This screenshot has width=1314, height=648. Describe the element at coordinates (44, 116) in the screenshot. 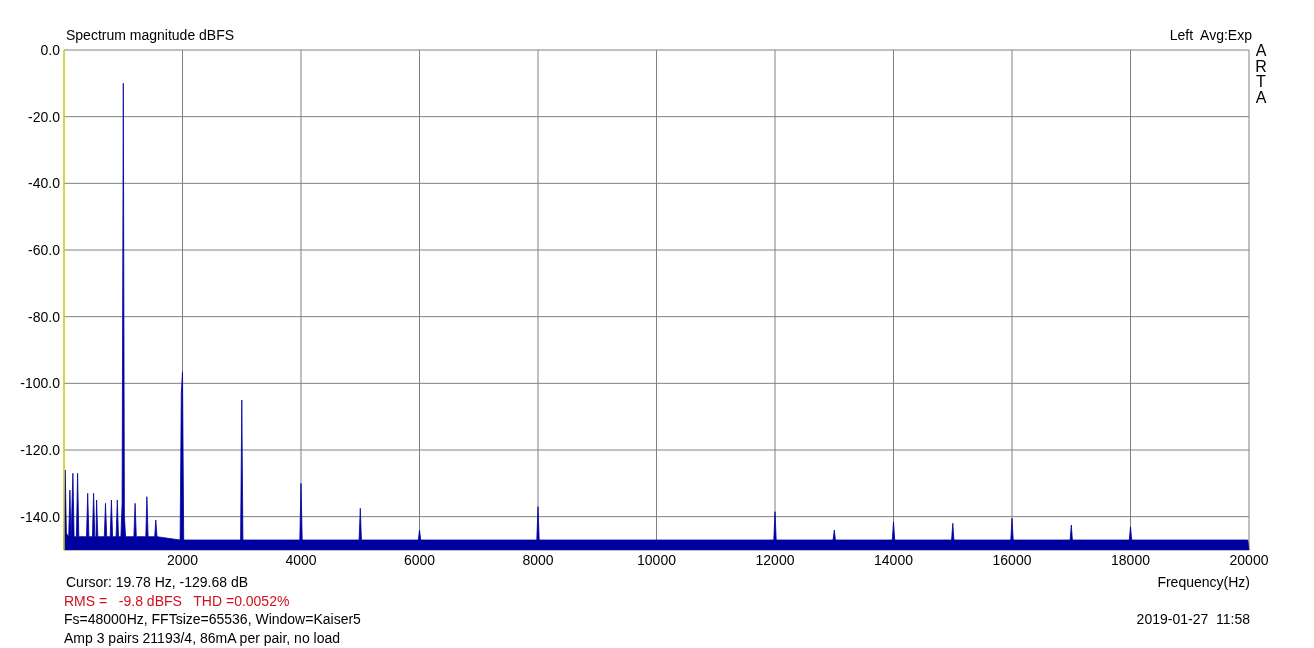

I see `y-tick-label: -20.0` at that location.